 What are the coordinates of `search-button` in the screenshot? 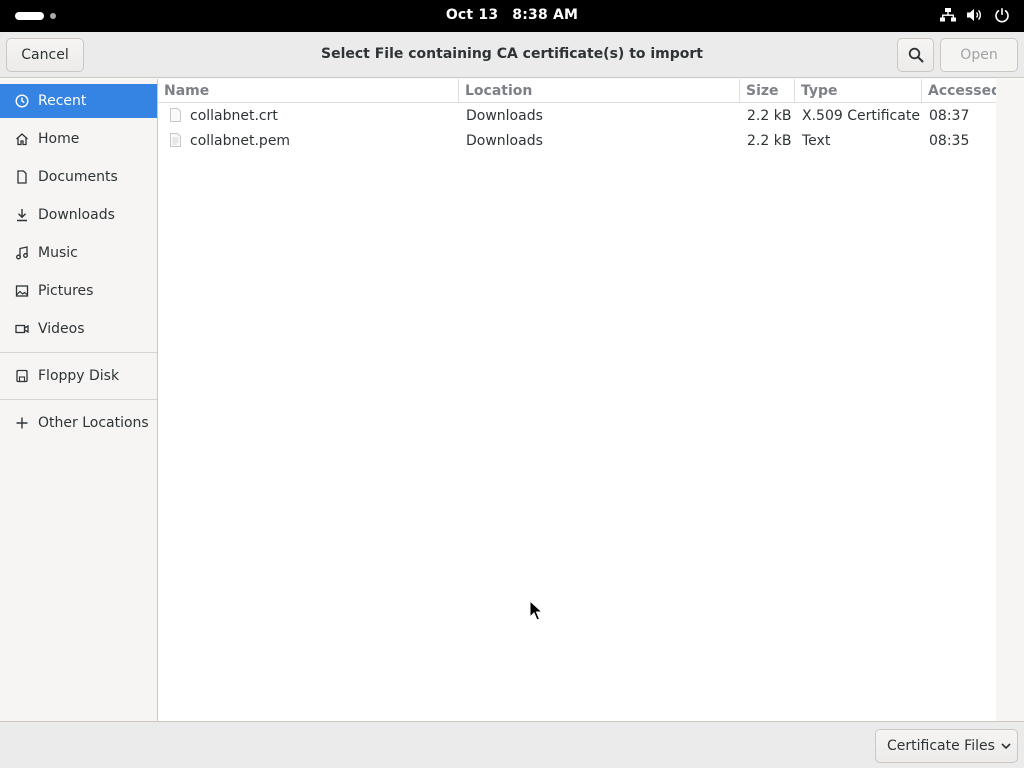 It's located at (915, 55).